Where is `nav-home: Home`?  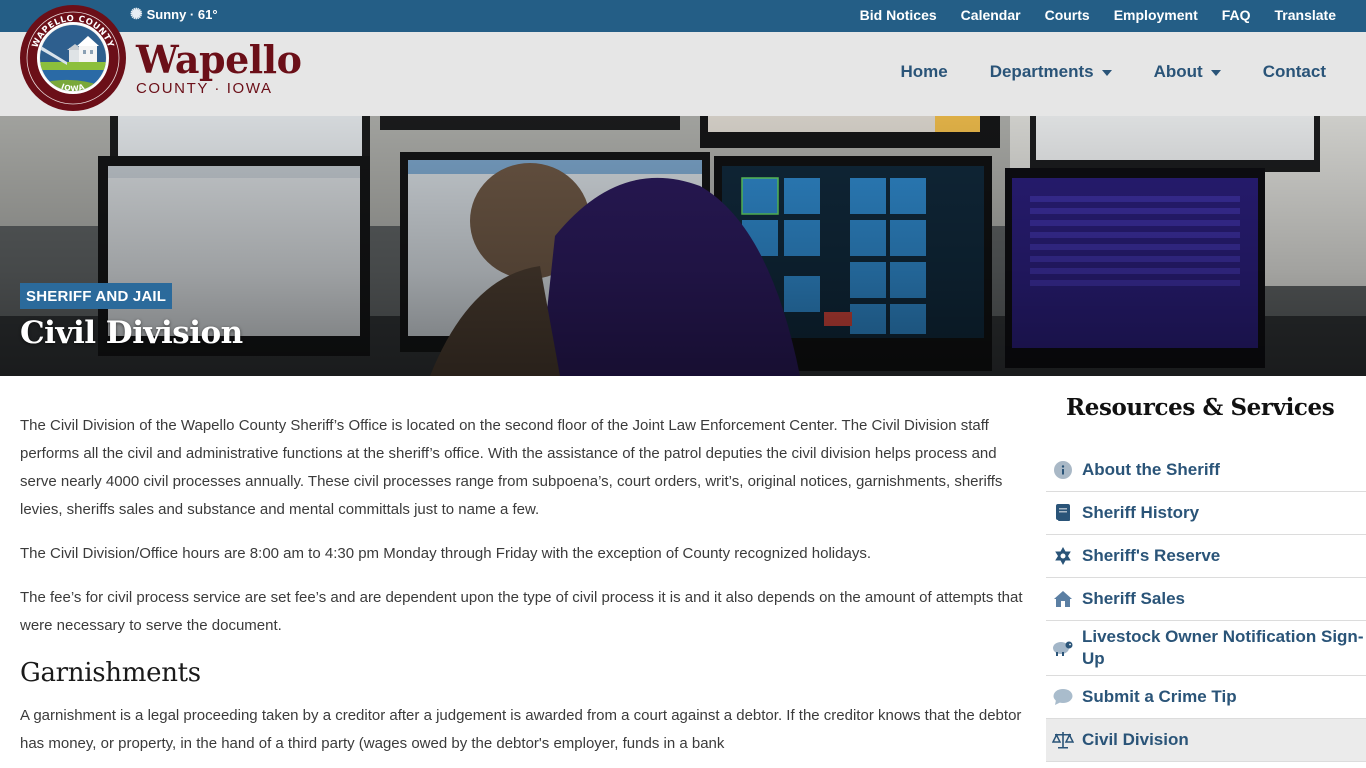
nav-home: Home is located at coordinates (923, 72).